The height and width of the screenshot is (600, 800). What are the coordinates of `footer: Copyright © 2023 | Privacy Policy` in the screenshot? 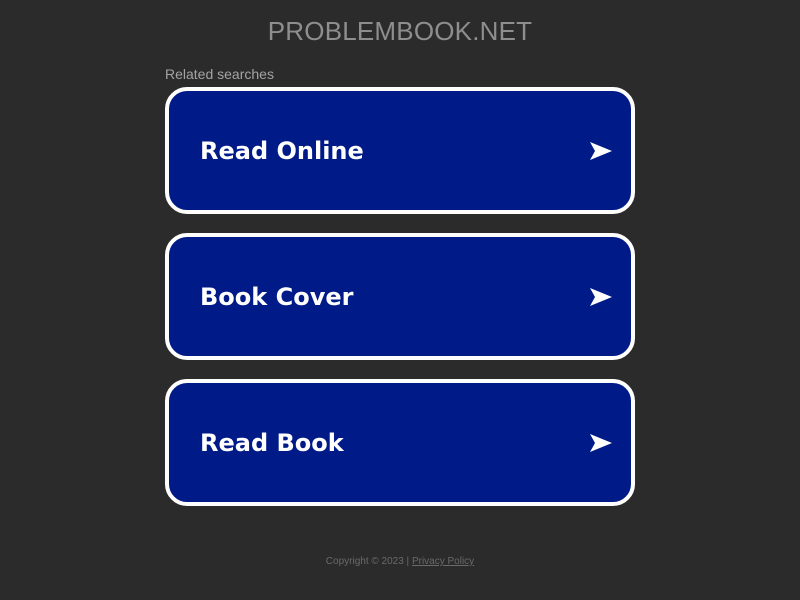 It's located at (400, 561).